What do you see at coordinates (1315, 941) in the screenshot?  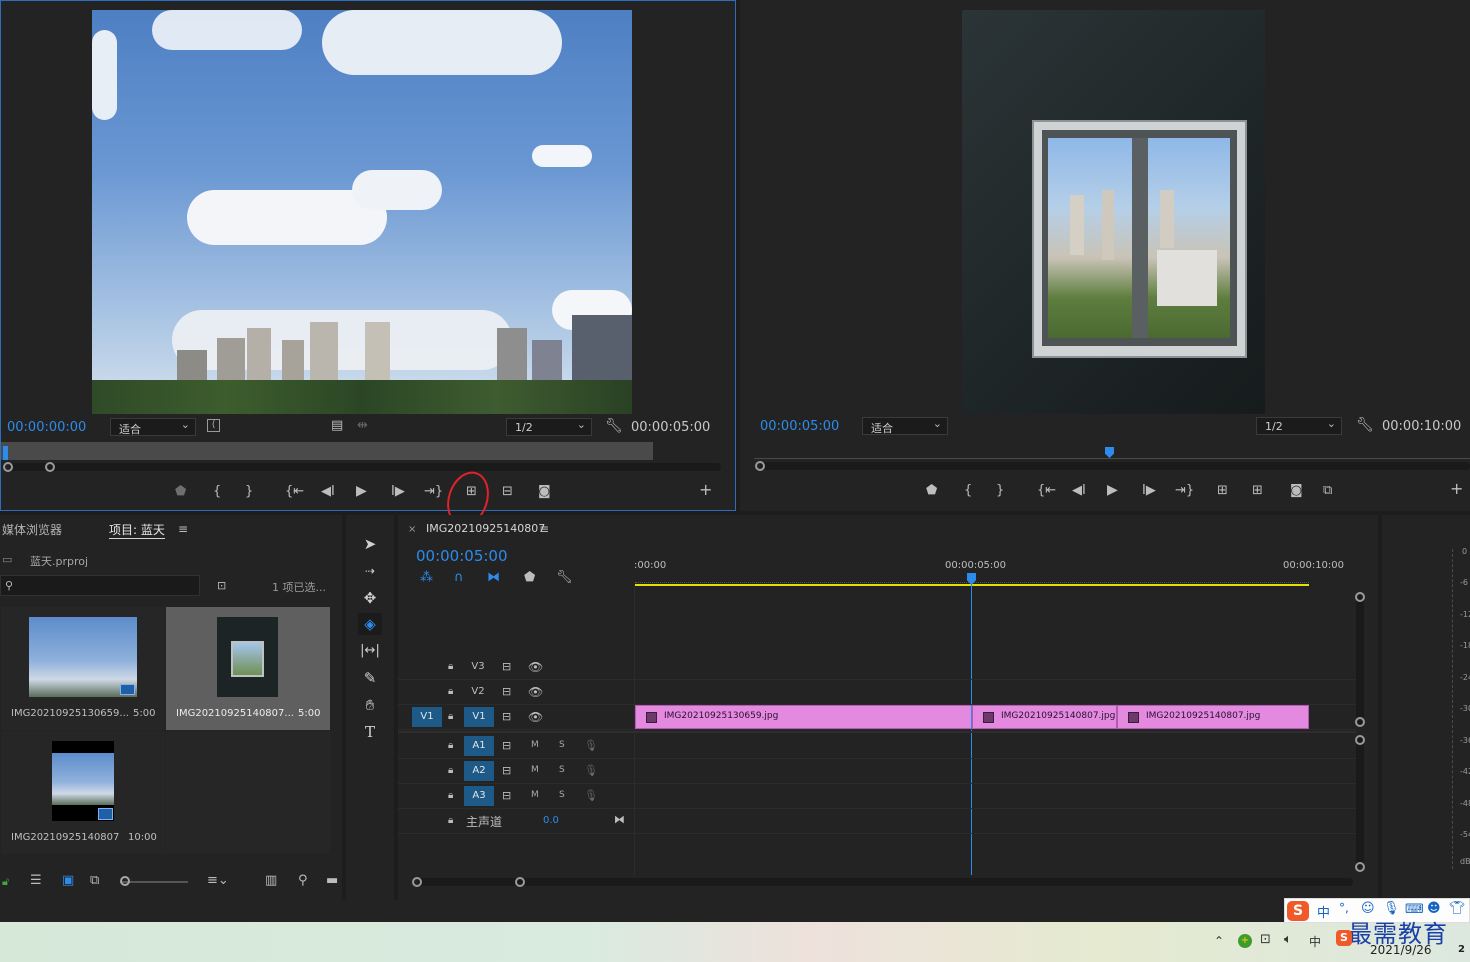 I see `ime-indicator: 中` at bounding box center [1315, 941].